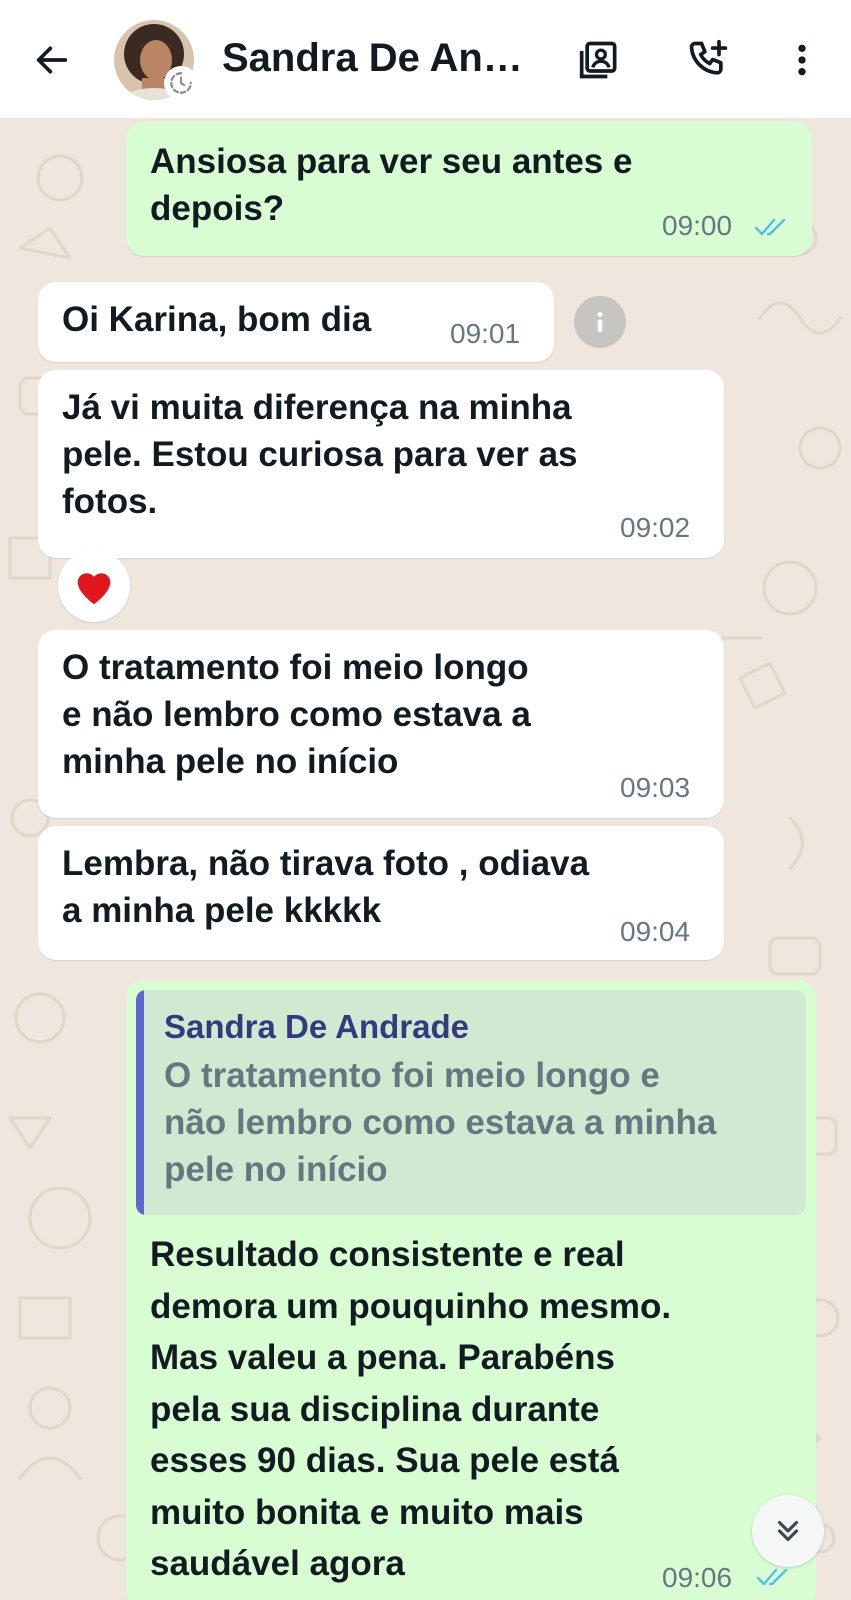 The width and height of the screenshot is (851, 1600). I want to click on contact-card-icon, so click(598, 60).